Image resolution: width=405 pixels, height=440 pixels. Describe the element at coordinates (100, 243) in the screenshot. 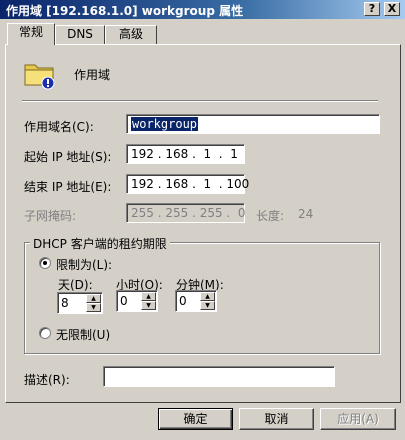

I see `lease-group-title: DHCP 客户端的租约期限` at that location.